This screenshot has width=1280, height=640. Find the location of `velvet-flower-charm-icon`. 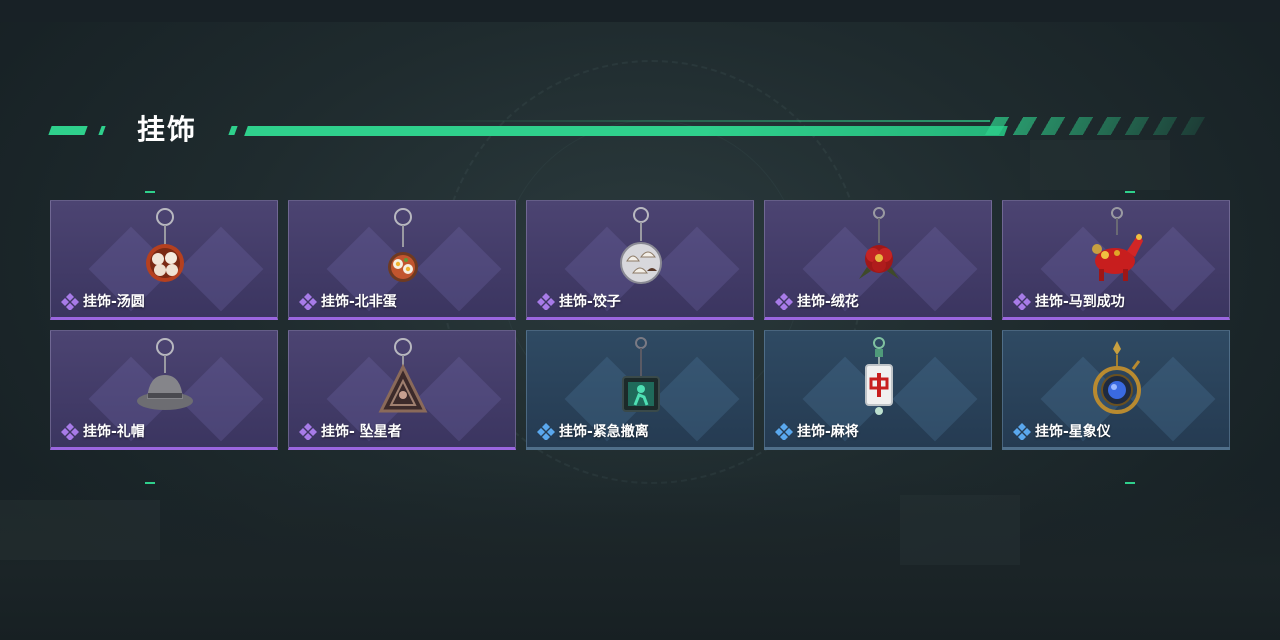

velvet-flower-charm-icon is located at coordinates (879, 243).